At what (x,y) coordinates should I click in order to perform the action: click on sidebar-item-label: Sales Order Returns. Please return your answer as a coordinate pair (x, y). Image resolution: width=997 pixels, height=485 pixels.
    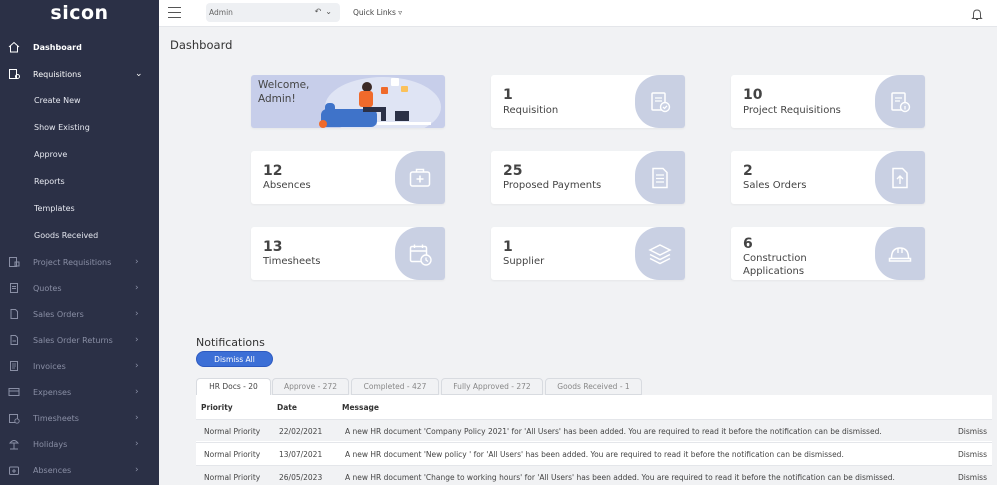
    Looking at the image, I should click on (73, 340).